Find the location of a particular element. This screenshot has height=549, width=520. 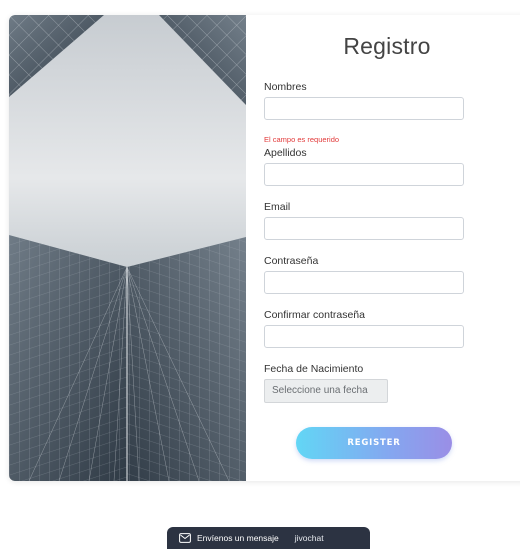

chat-widget-bar: Envíenos un mensaje jivochat is located at coordinates (268, 538).